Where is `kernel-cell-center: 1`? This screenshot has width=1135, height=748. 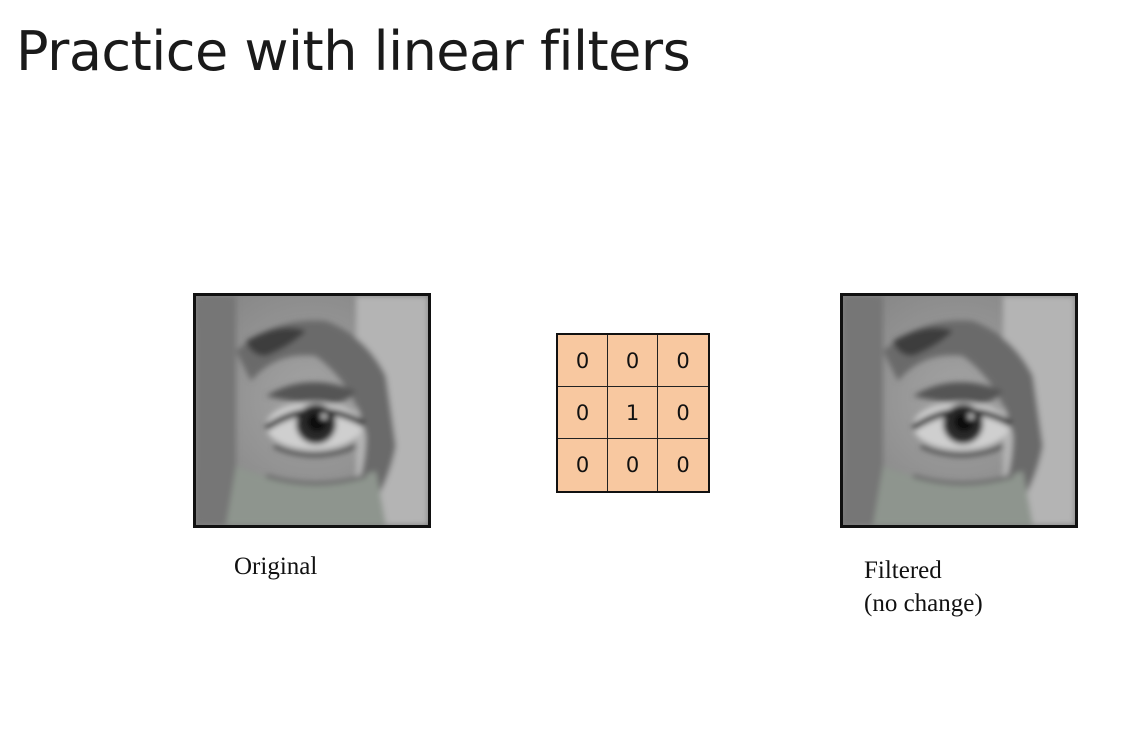 kernel-cell-center: 1 is located at coordinates (633, 413).